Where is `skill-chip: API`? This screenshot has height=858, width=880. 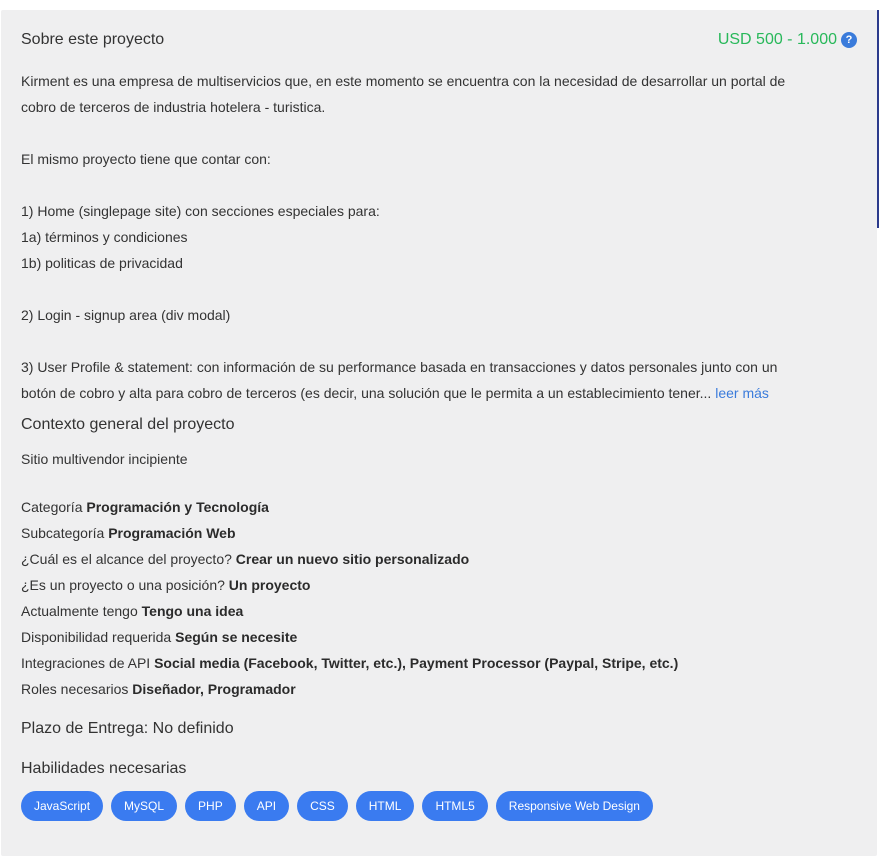
skill-chip: API is located at coordinates (266, 806).